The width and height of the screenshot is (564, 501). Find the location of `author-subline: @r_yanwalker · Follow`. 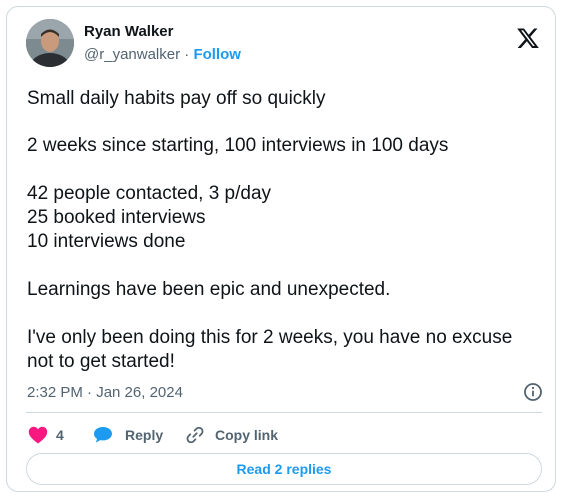

author-subline: @r_yanwalker · Follow is located at coordinates (162, 54).